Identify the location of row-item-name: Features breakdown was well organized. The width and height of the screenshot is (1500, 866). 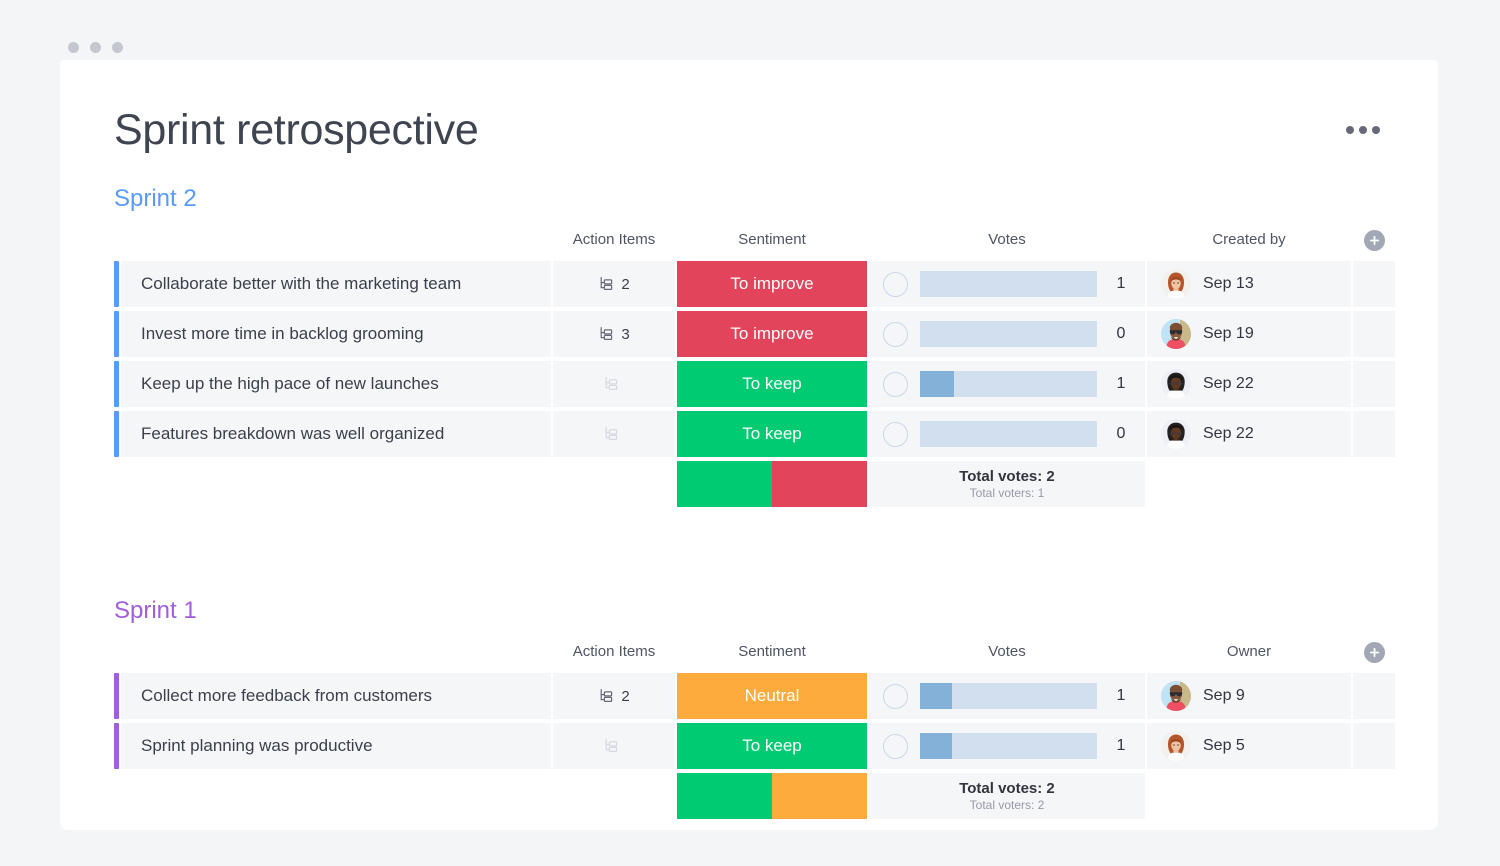
(293, 434).